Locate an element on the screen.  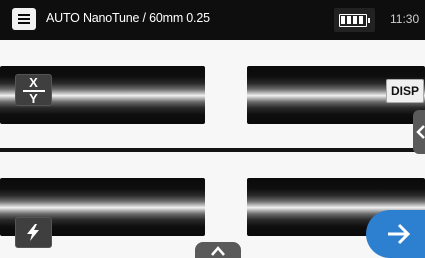
next-button is located at coordinates (395, 234).